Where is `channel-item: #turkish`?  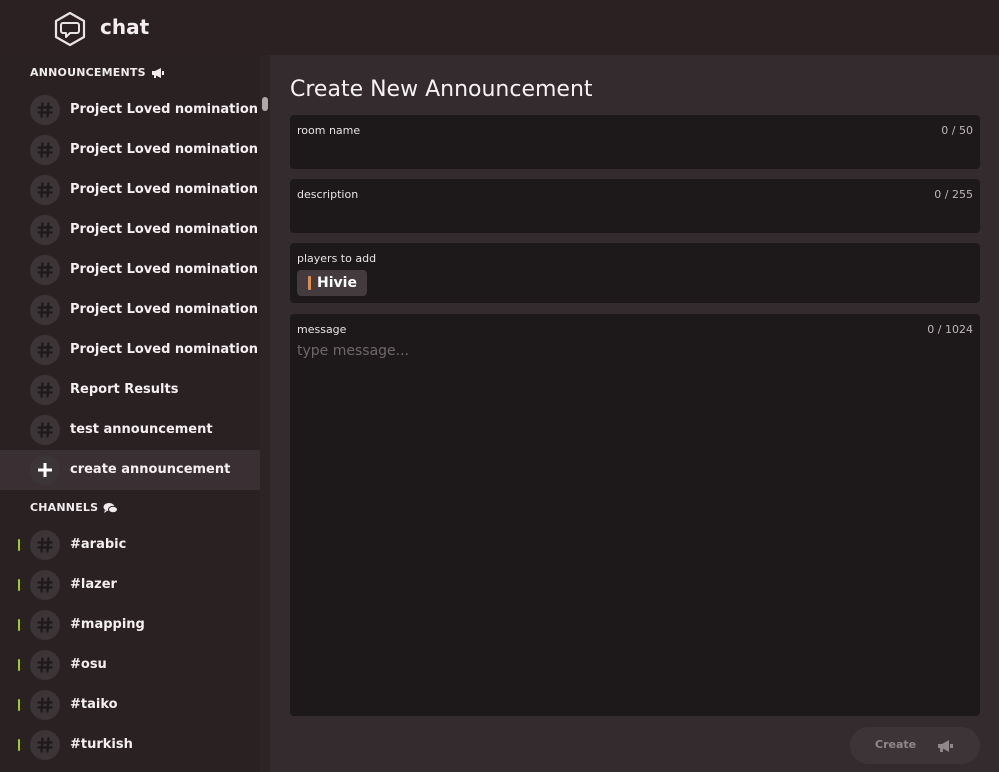
channel-item: #turkish is located at coordinates (130, 745).